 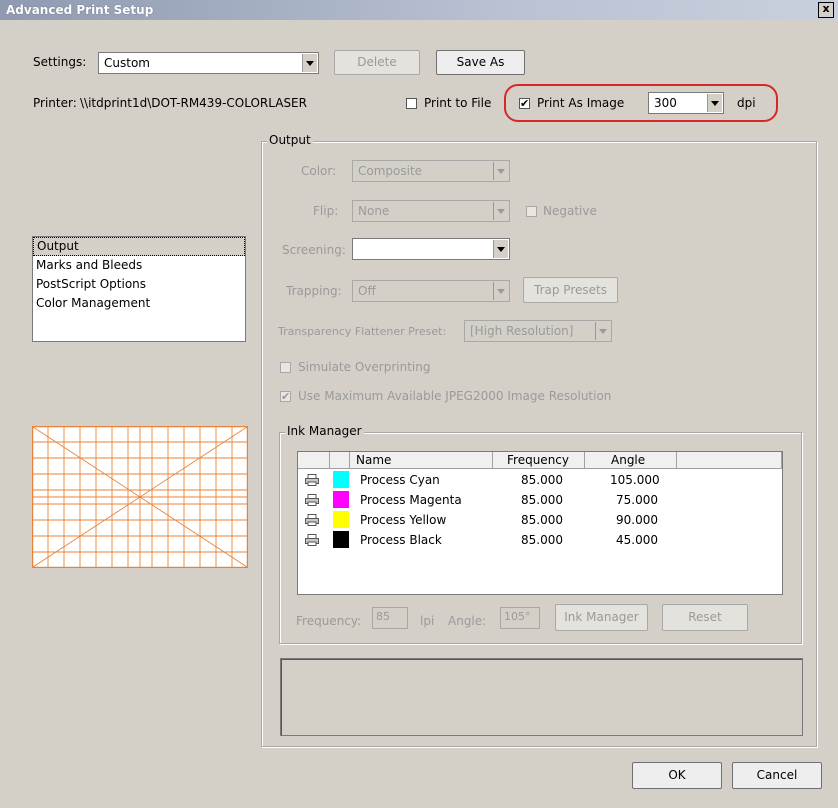 What do you see at coordinates (826, 10) in the screenshot?
I see `close-button: x` at bounding box center [826, 10].